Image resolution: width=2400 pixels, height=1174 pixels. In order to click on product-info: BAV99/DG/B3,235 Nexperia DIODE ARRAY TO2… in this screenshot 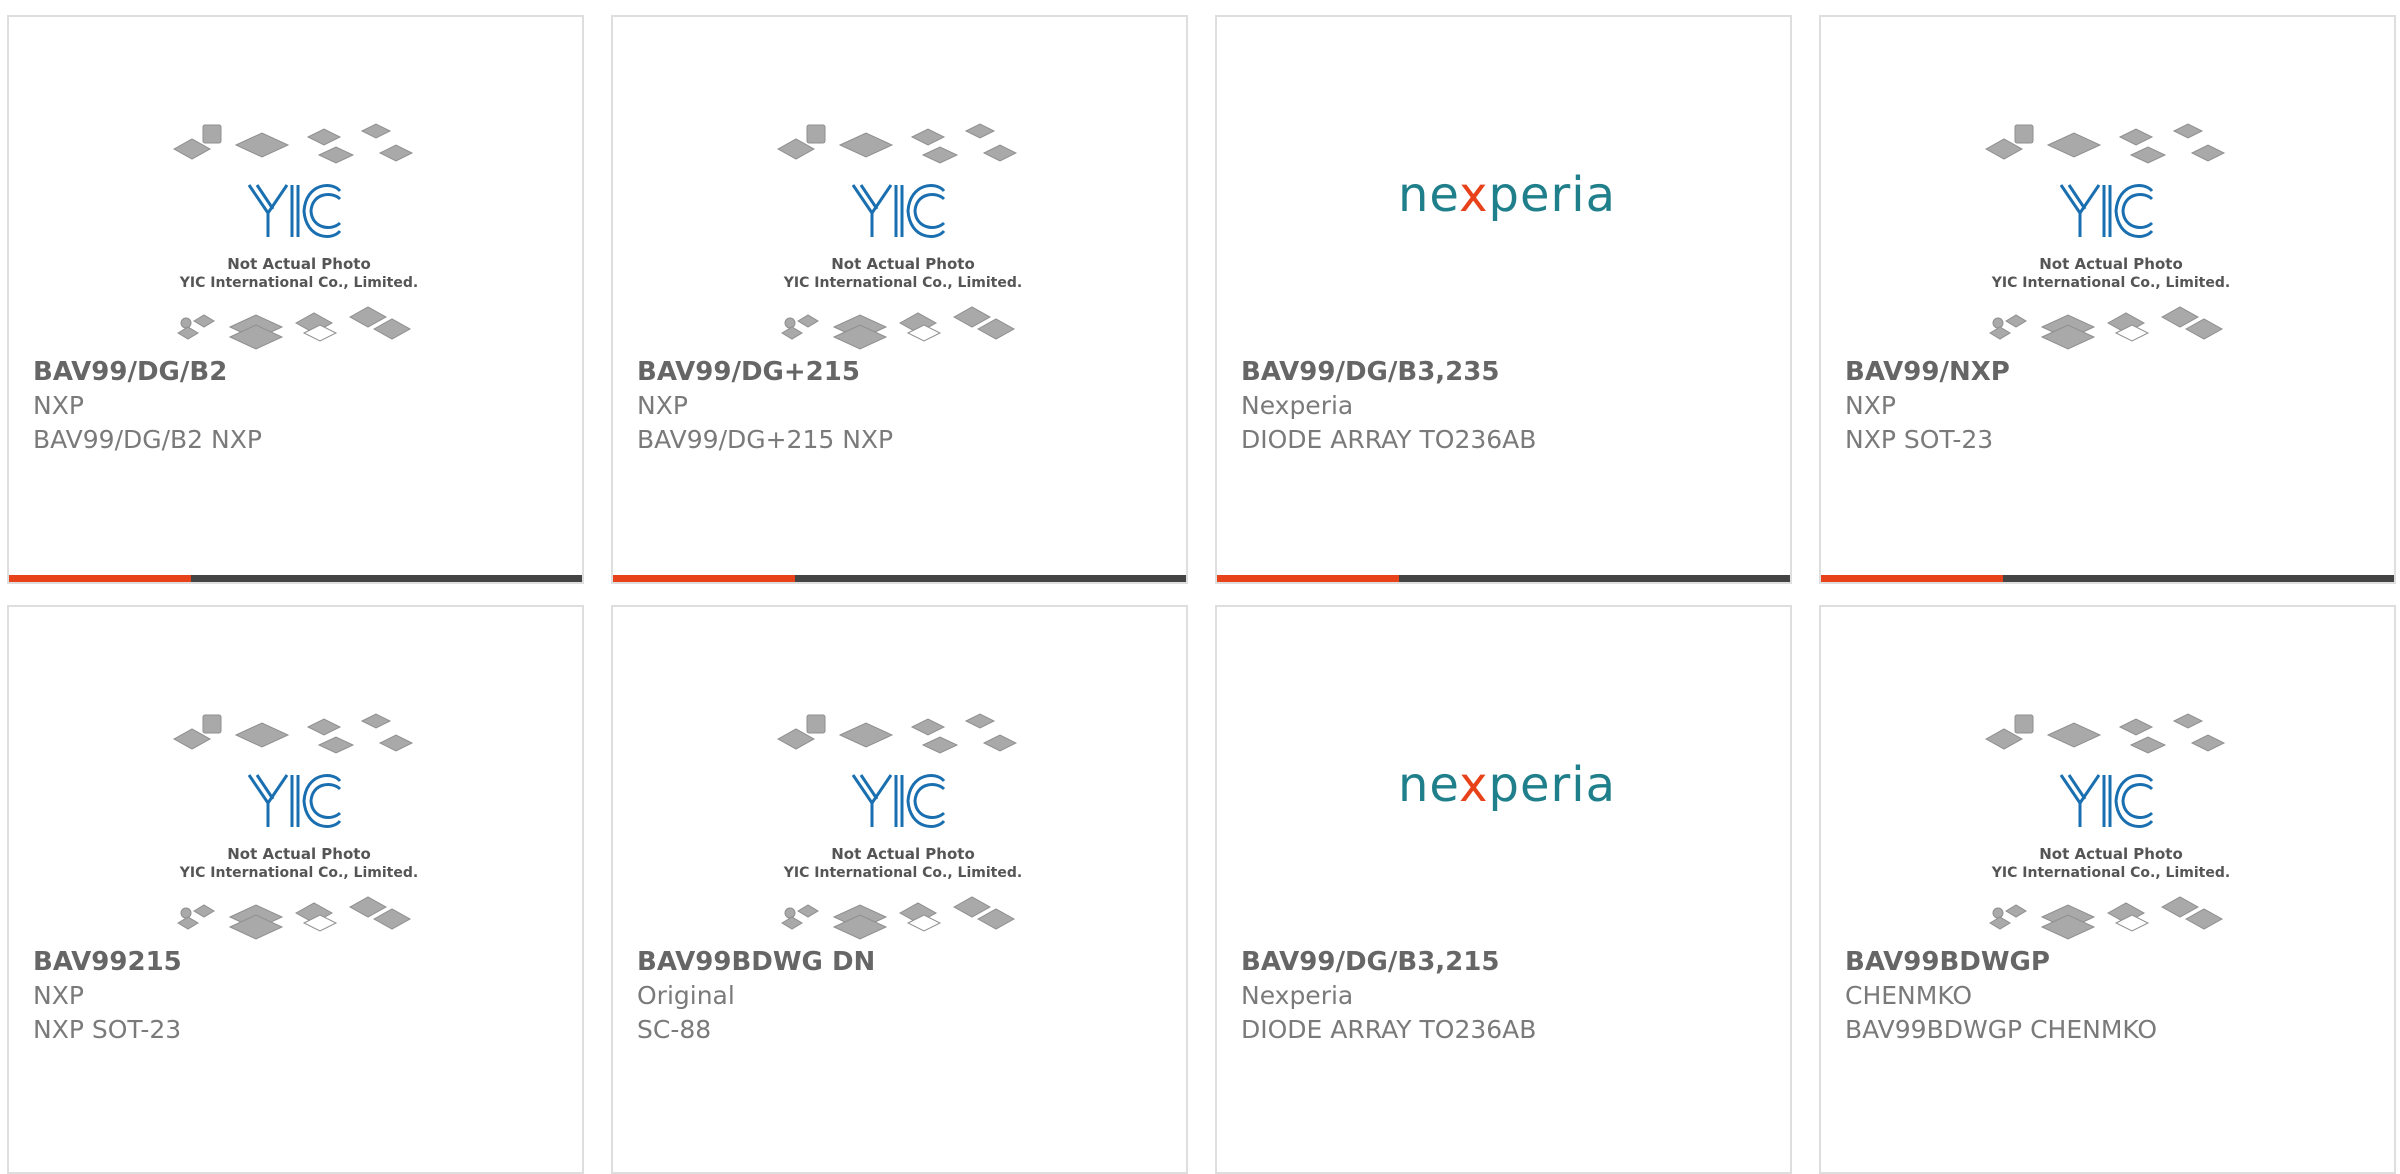, I will do `click(1507, 406)`.